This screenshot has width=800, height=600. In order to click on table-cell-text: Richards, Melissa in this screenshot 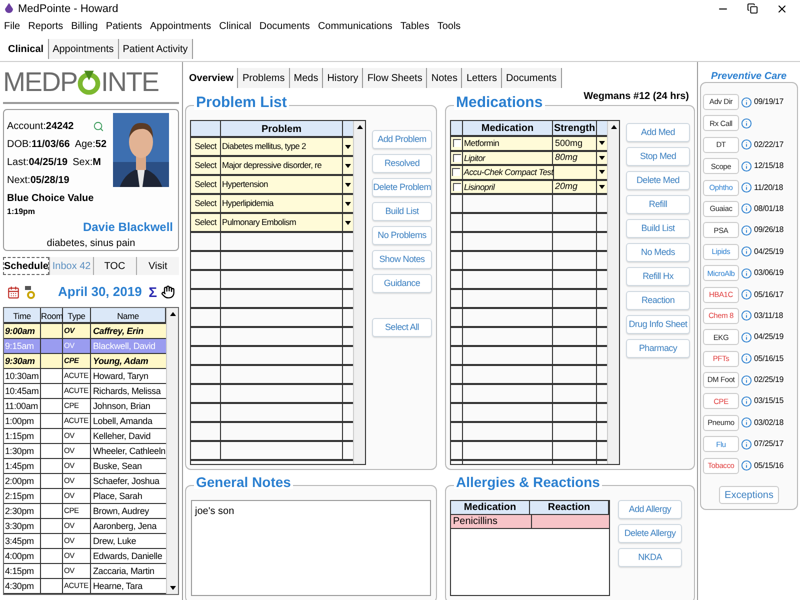, I will do `click(127, 391)`.